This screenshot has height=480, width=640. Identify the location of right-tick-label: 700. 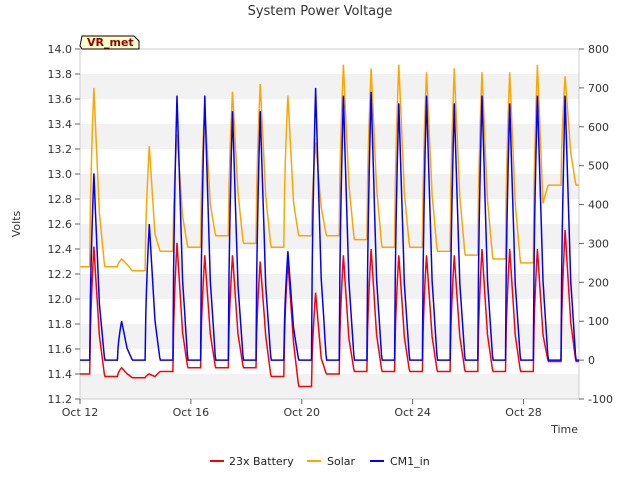
(598, 88).